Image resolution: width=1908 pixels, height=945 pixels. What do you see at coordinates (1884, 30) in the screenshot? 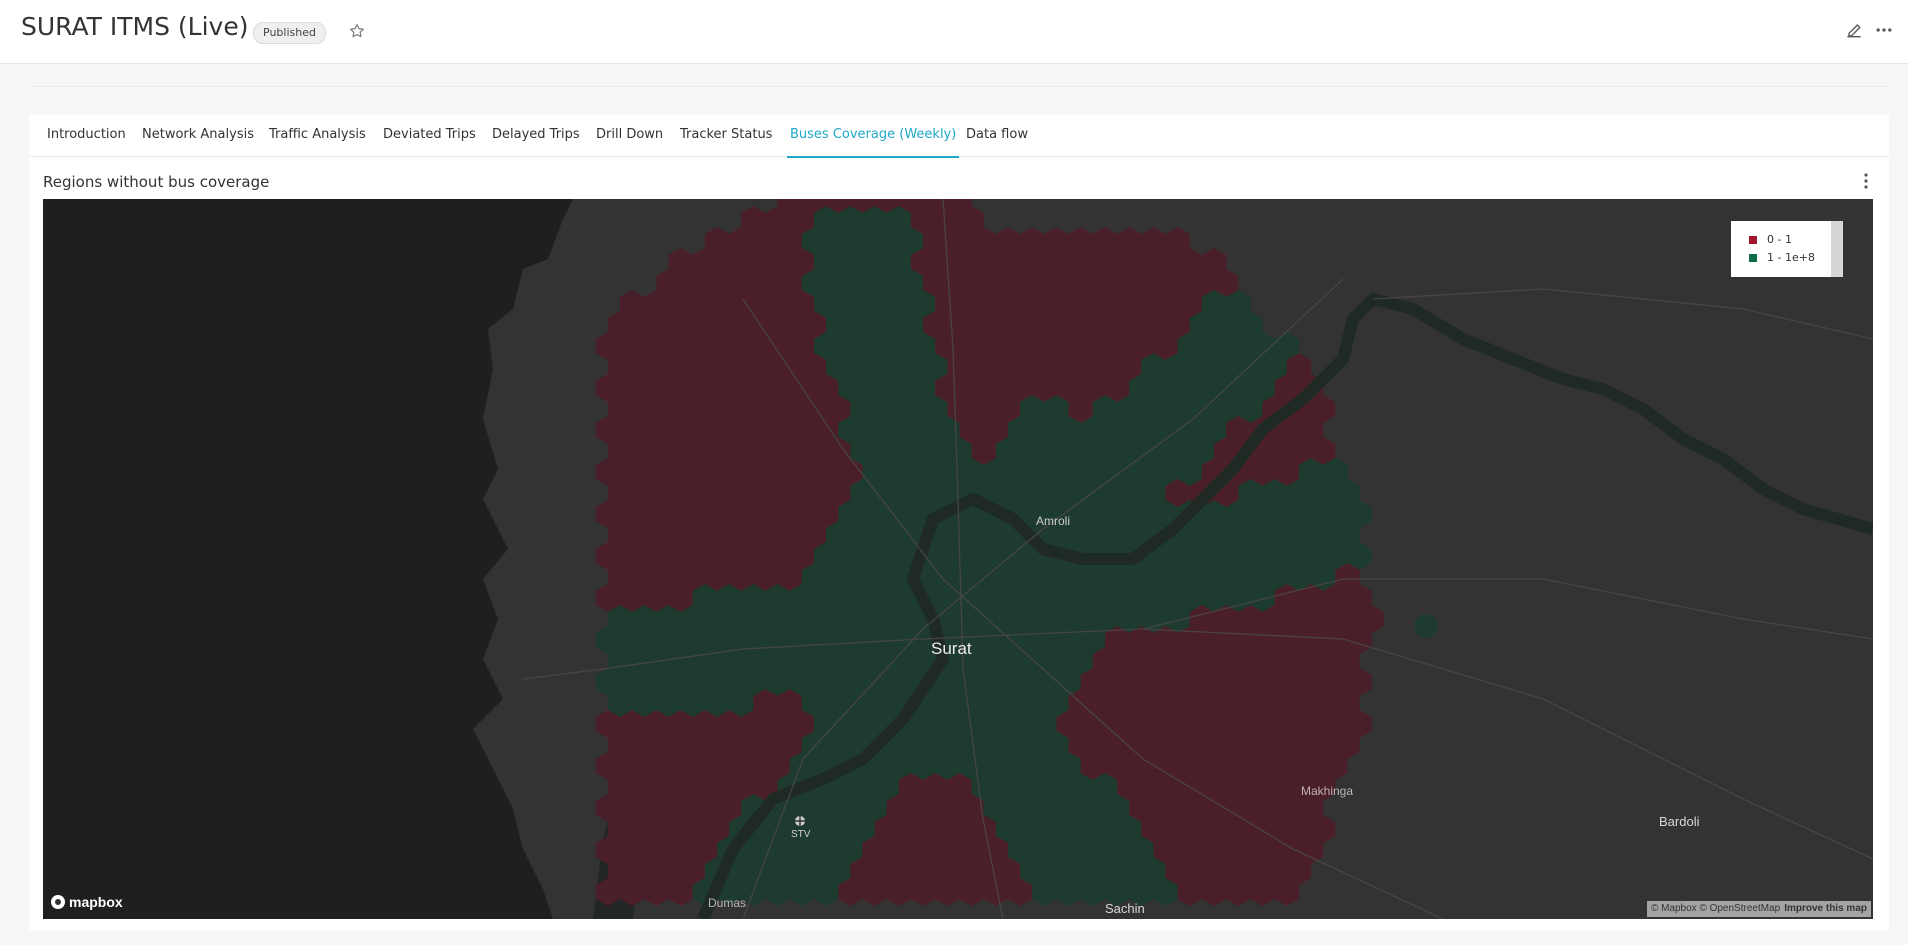
I see `more-horizontal-icon` at bounding box center [1884, 30].